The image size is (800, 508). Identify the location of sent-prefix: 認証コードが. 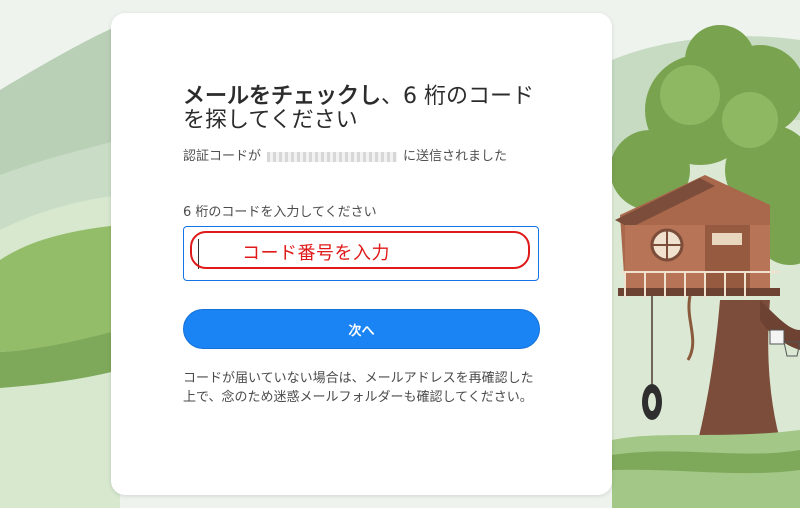
(222, 156).